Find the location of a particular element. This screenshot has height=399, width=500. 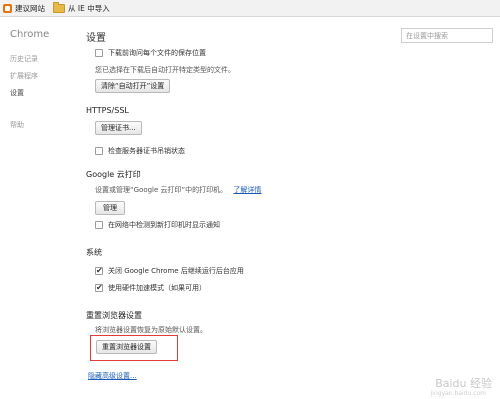

watermark-url: jingyan.baidu.com is located at coordinates (458, 393).